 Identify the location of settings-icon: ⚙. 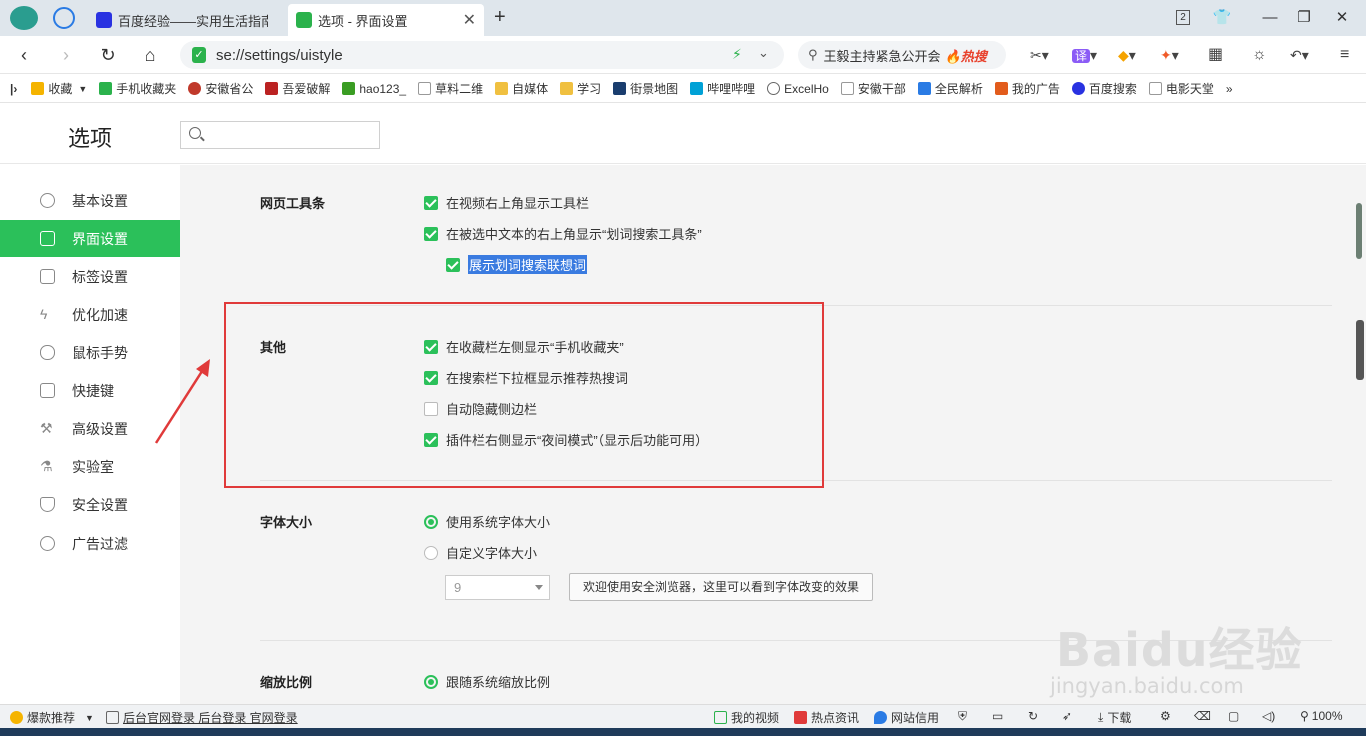
(1165, 716).